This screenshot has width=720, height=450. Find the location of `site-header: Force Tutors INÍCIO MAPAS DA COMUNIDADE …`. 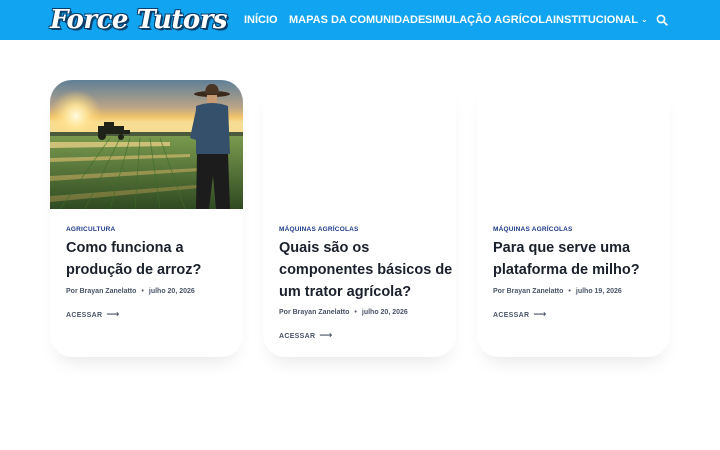

site-header: Force Tutors INÍCIO MAPAS DA COMUNIDADE … is located at coordinates (360, 20).